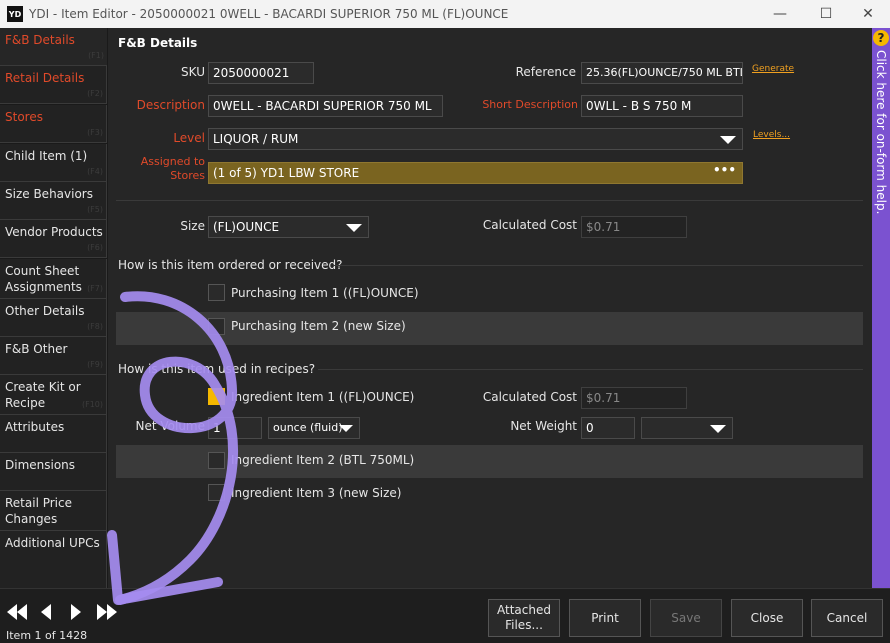 The image size is (890, 643). Describe the element at coordinates (53, 318) in the screenshot. I see `sidebar-item-other-details: Other Details (F8)` at that location.